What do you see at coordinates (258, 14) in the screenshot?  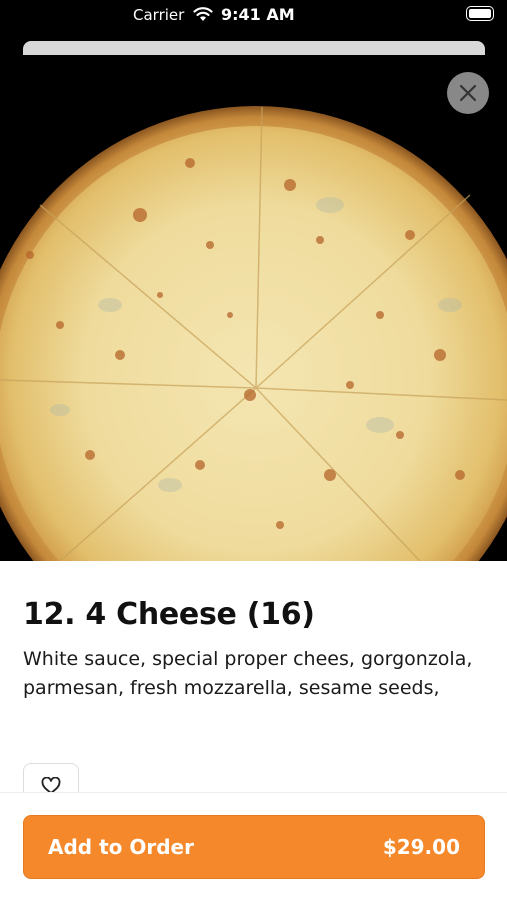 I see `clock-time: 9:41 AM` at bounding box center [258, 14].